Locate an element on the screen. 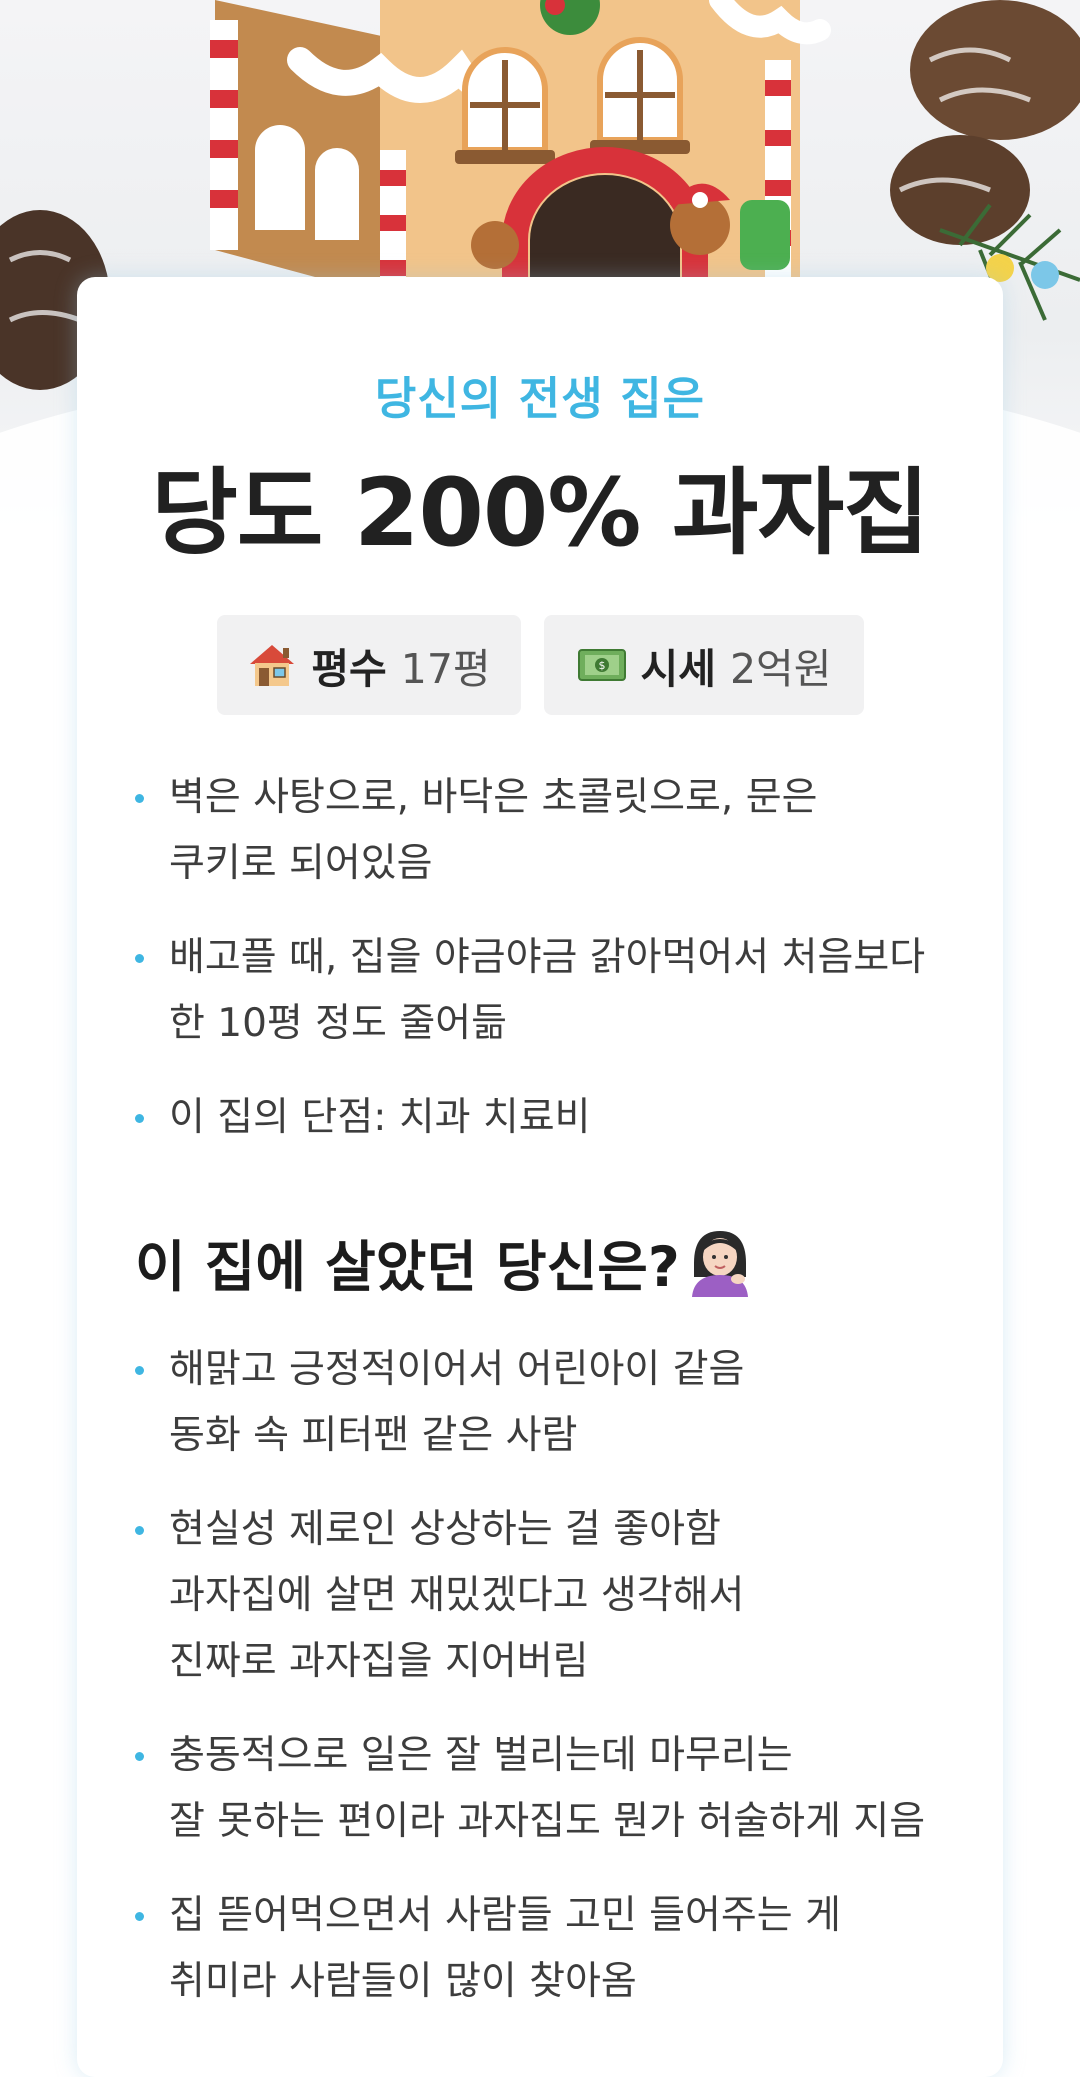 The height and width of the screenshot is (2077, 1080). stat-size-chip: 평수 17평 is located at coordinates (369, 665).